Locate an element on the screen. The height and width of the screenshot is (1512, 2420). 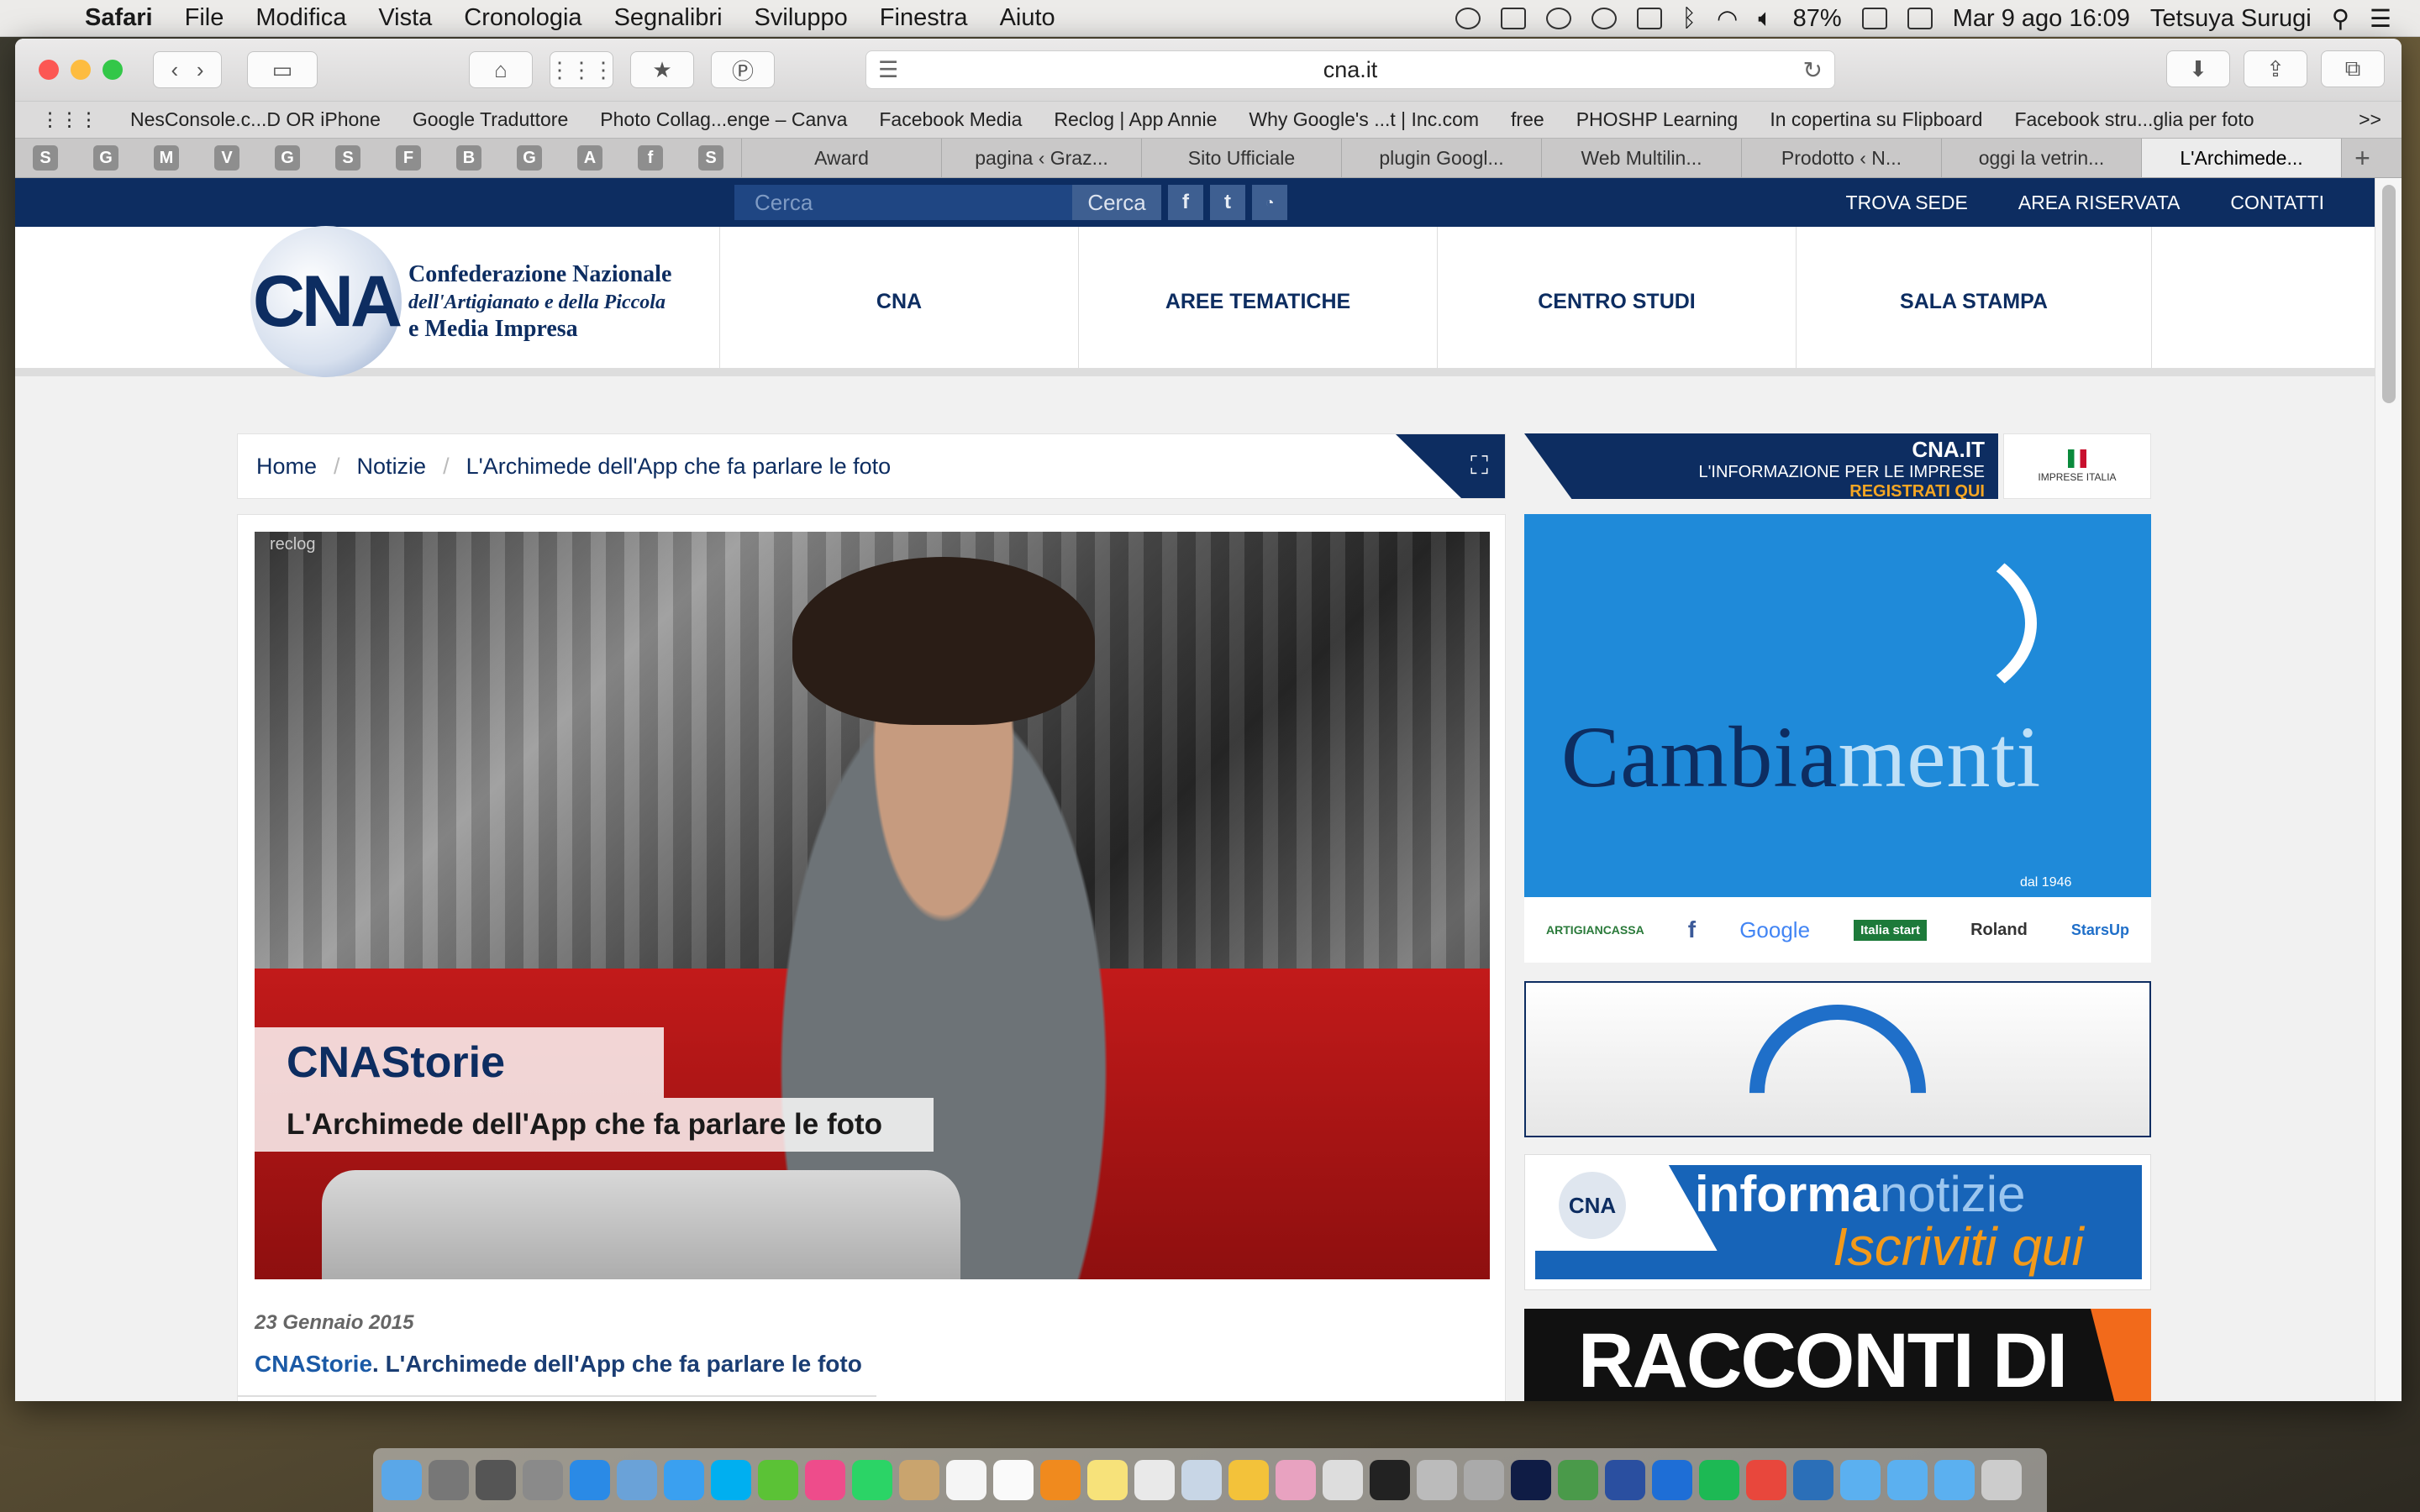
favorite-link: NesConsole.c...D OR iPhone is located at coordinates (255, 119).